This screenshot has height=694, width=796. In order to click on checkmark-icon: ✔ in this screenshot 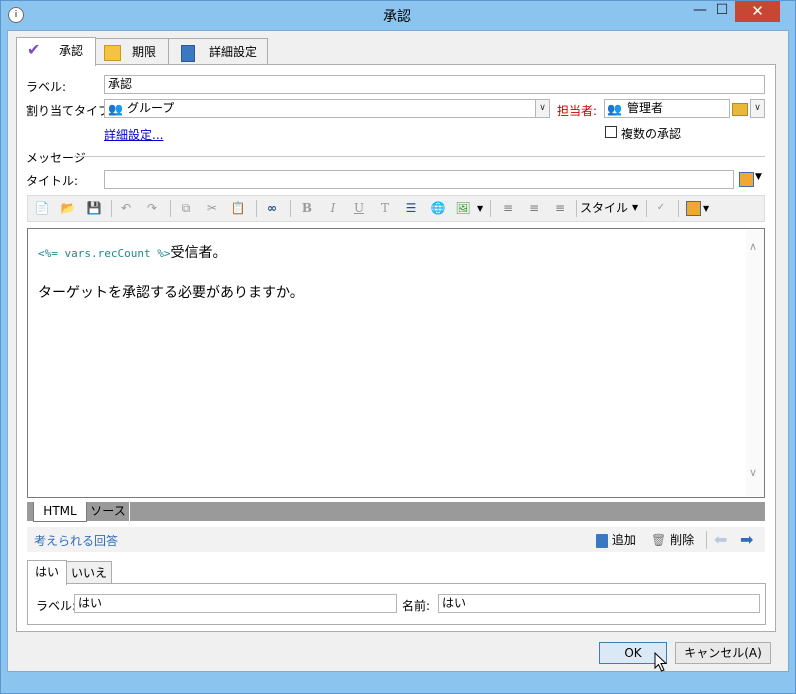, I will do `click(34, 49)`.